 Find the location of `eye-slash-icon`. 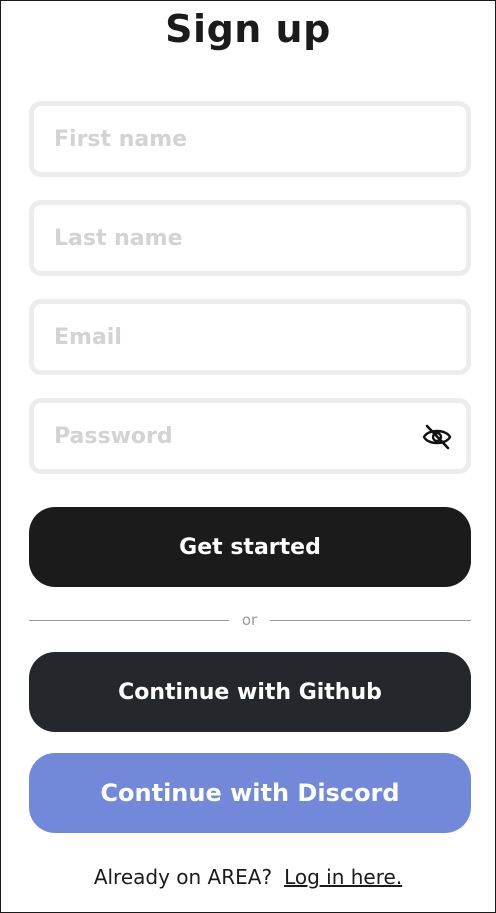

eye-slash-icon is located at coordinates (437, 437).